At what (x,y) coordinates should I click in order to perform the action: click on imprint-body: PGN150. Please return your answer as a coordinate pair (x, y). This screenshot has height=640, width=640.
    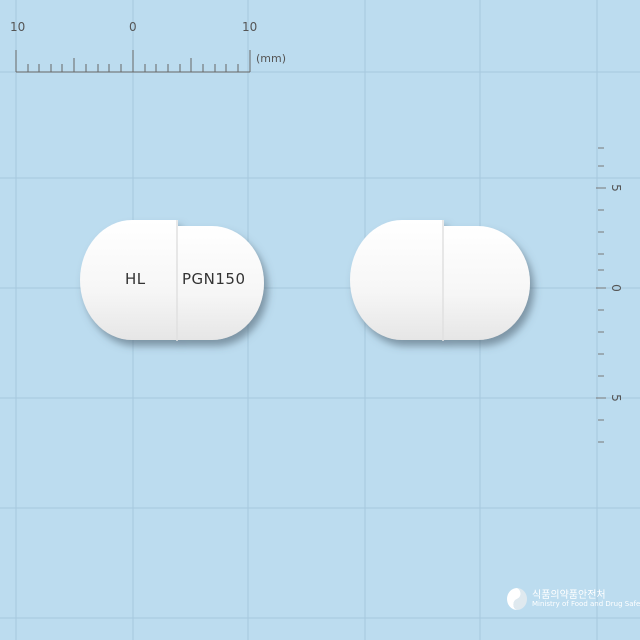
    Looking at the image, I should click on (214, 279).